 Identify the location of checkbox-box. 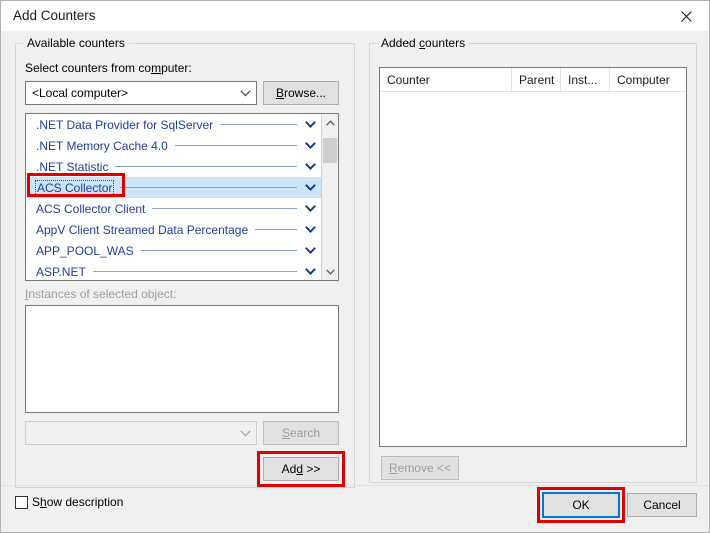
(21, 502).